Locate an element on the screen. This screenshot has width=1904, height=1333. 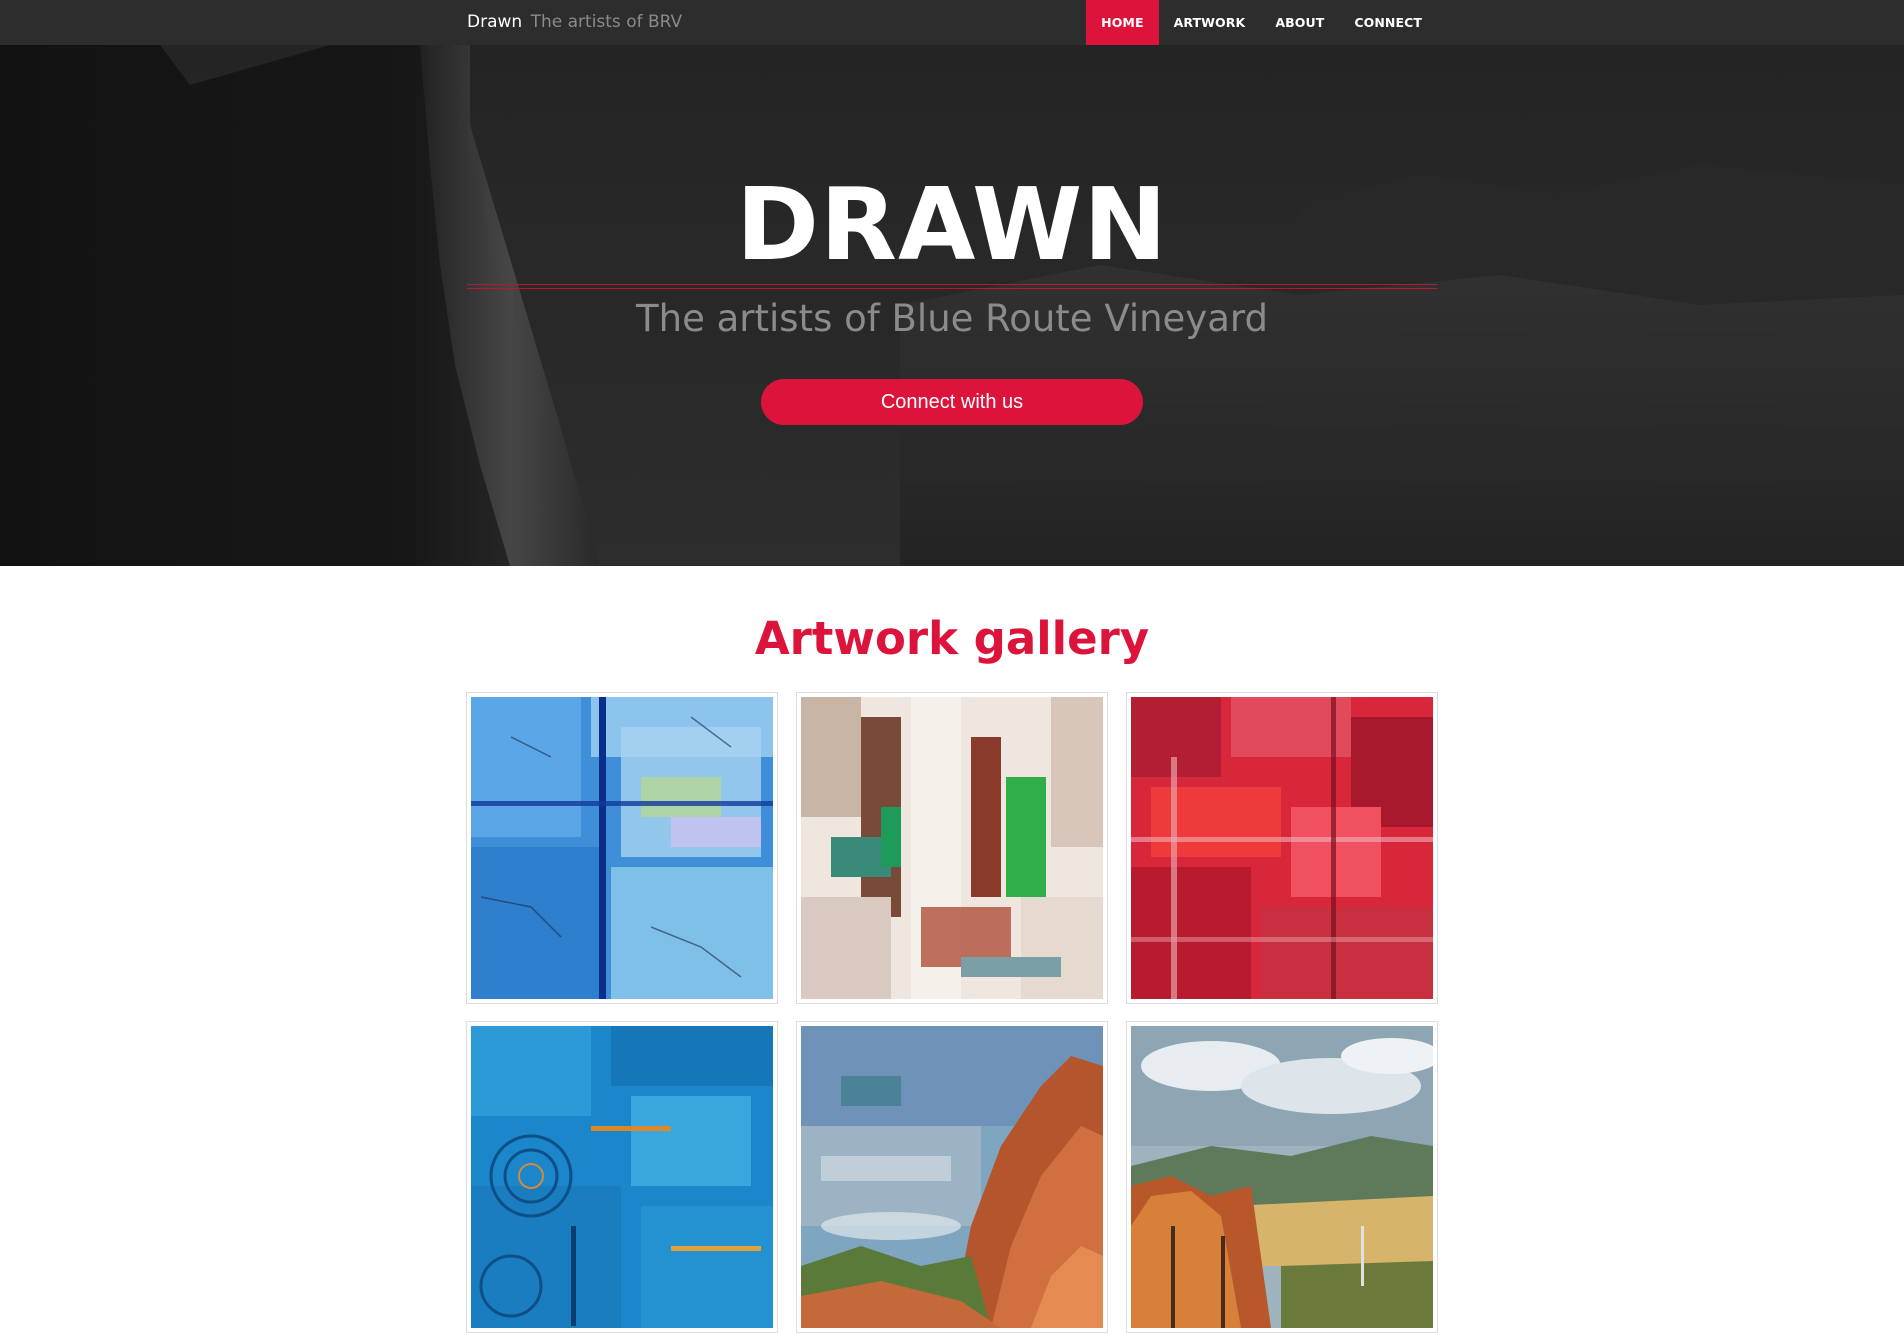
artwork-image-red-rock-collage is located at coordinates (952, 1177).